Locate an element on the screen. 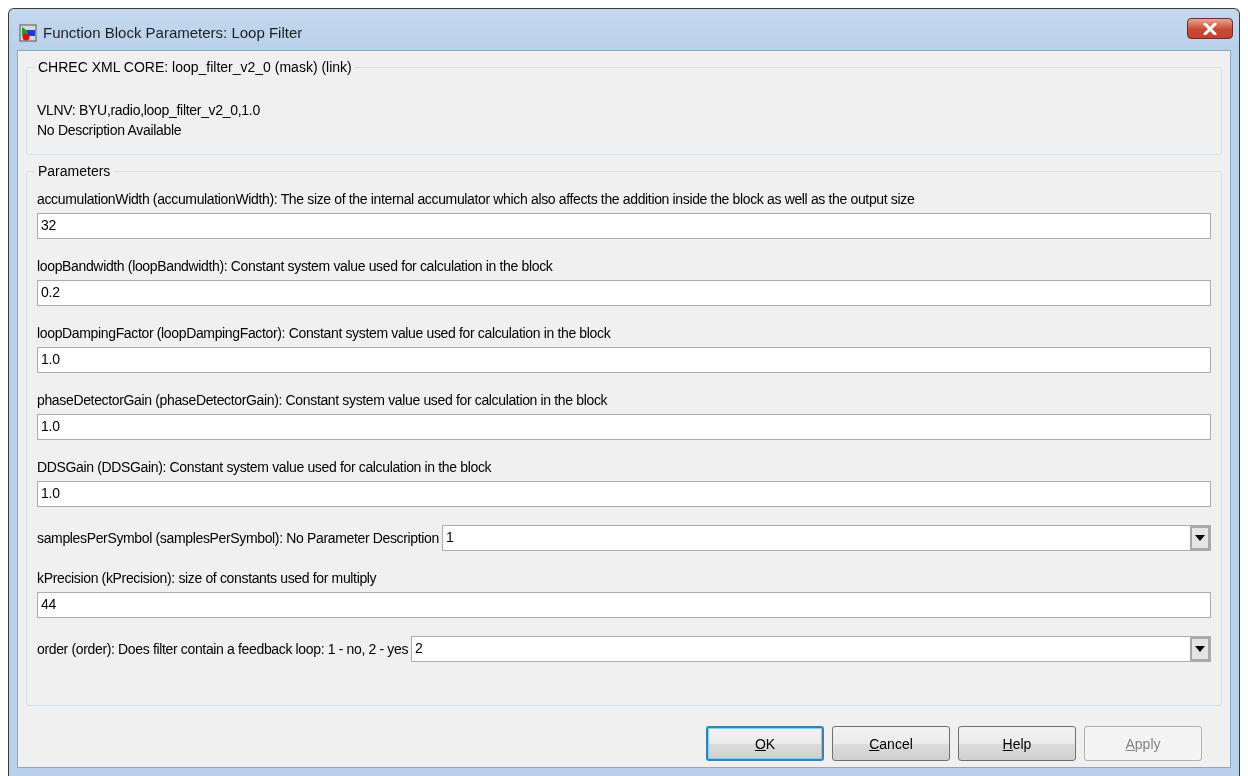  parameter-label: order (order): Does filter contain a feedback loop: 1 - no, 2 - yes is located at coordinates (223, 649).